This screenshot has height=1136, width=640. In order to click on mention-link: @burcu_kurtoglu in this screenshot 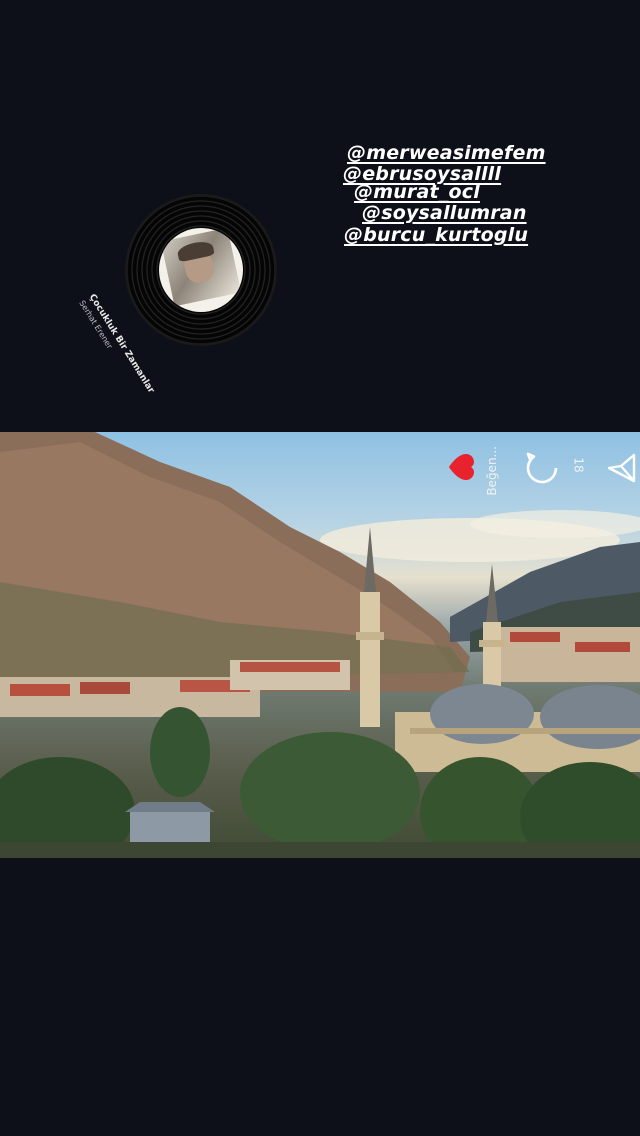, I will do `click(436, 235)`.